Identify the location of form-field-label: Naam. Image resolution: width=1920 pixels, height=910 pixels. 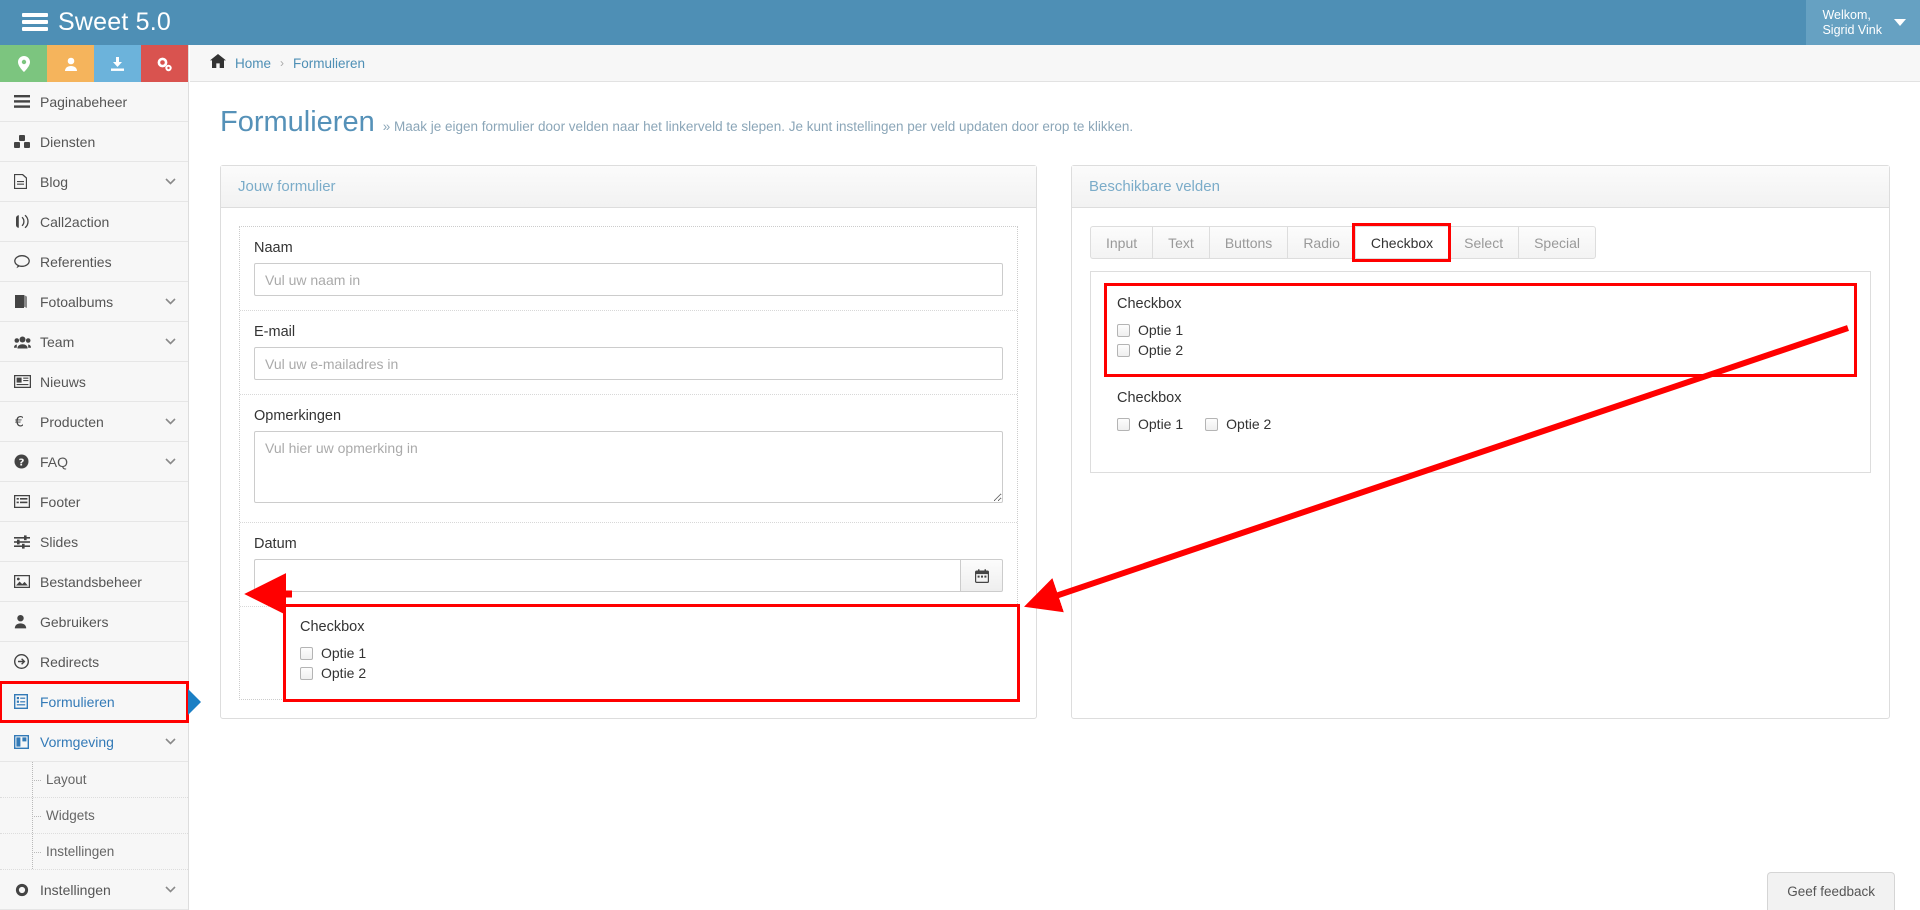
(273, 248).